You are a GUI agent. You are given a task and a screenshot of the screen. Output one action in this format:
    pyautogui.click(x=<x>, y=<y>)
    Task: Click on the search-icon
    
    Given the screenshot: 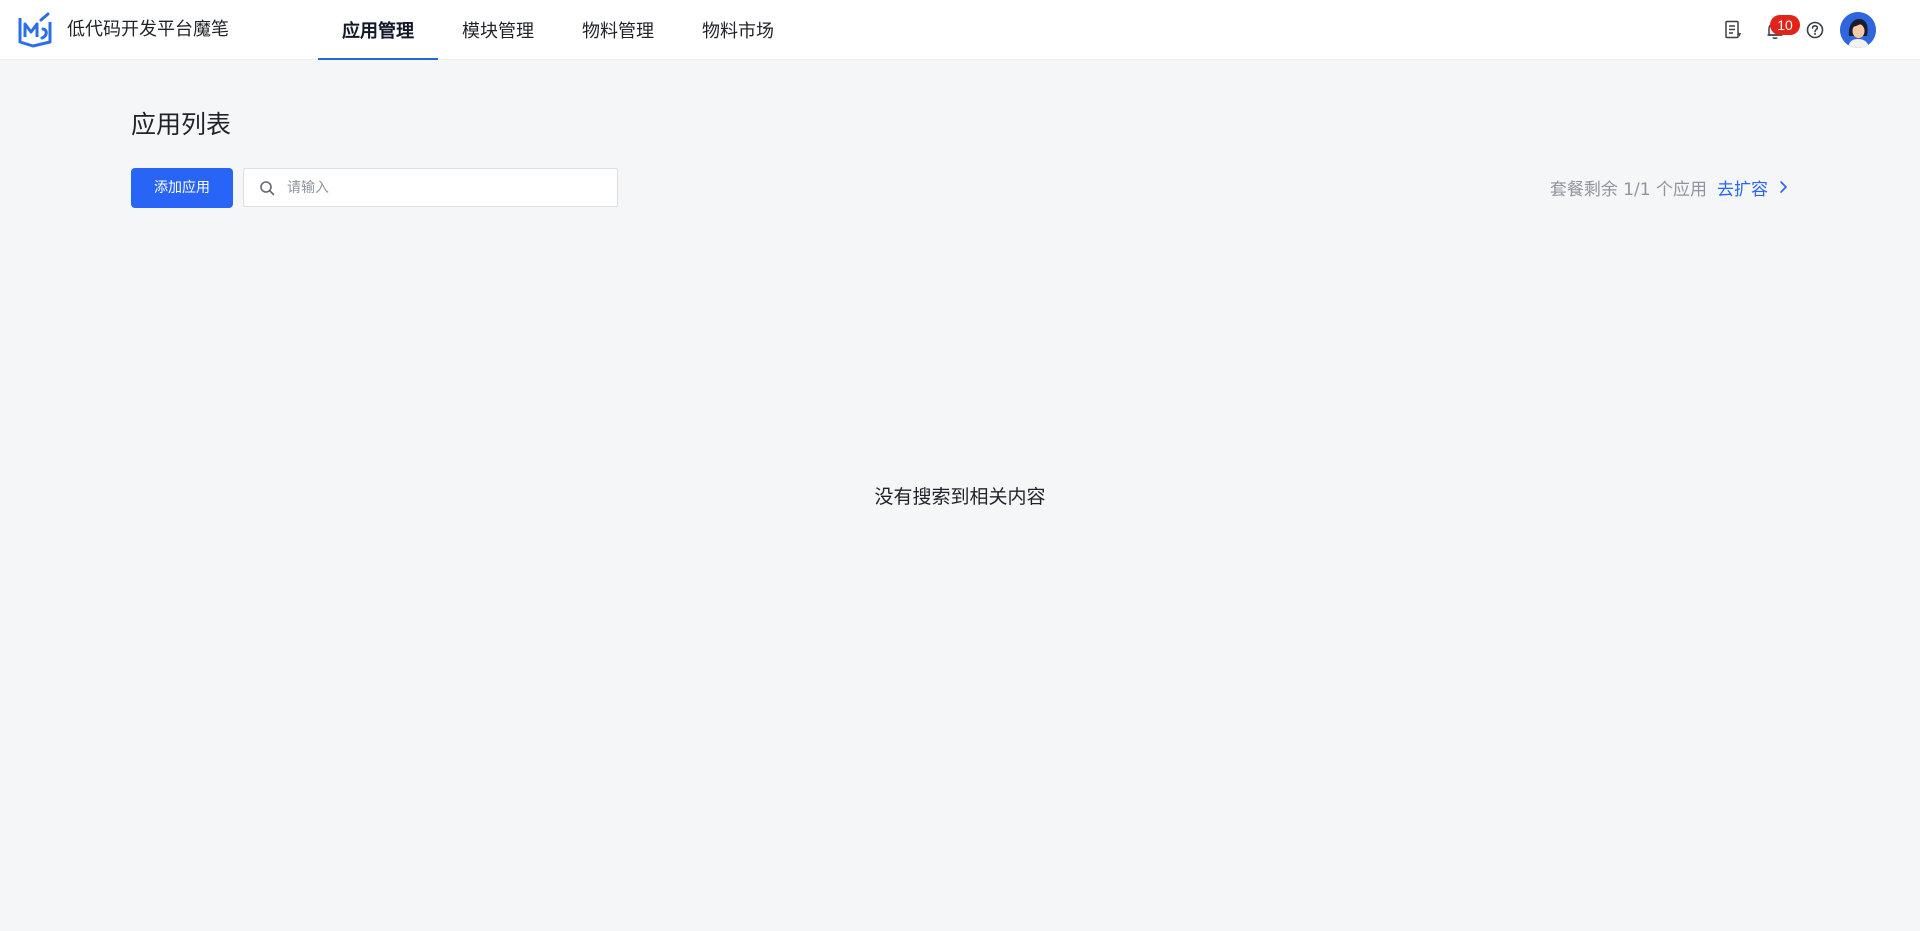 What is the action you would take?
    pyautogui.click(x=267, y=188)
    